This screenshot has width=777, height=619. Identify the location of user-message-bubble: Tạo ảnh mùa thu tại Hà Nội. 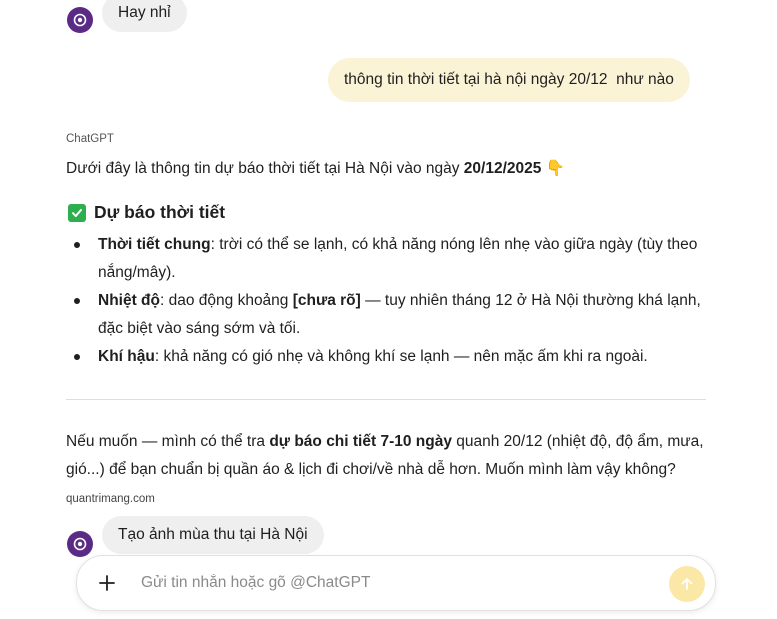
(213, 535).